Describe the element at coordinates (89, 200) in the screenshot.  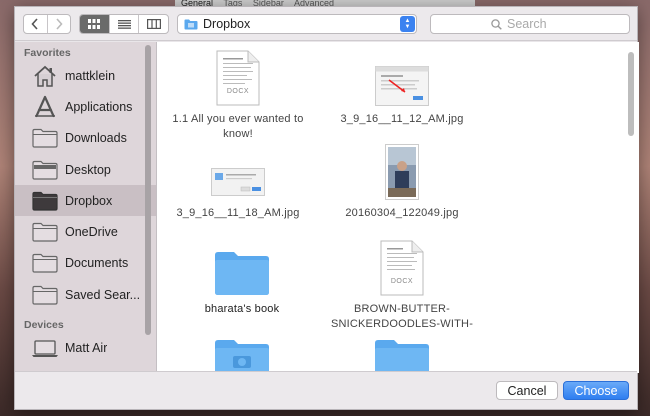
I see `sidebar-item-label: Dropbox` at that location.